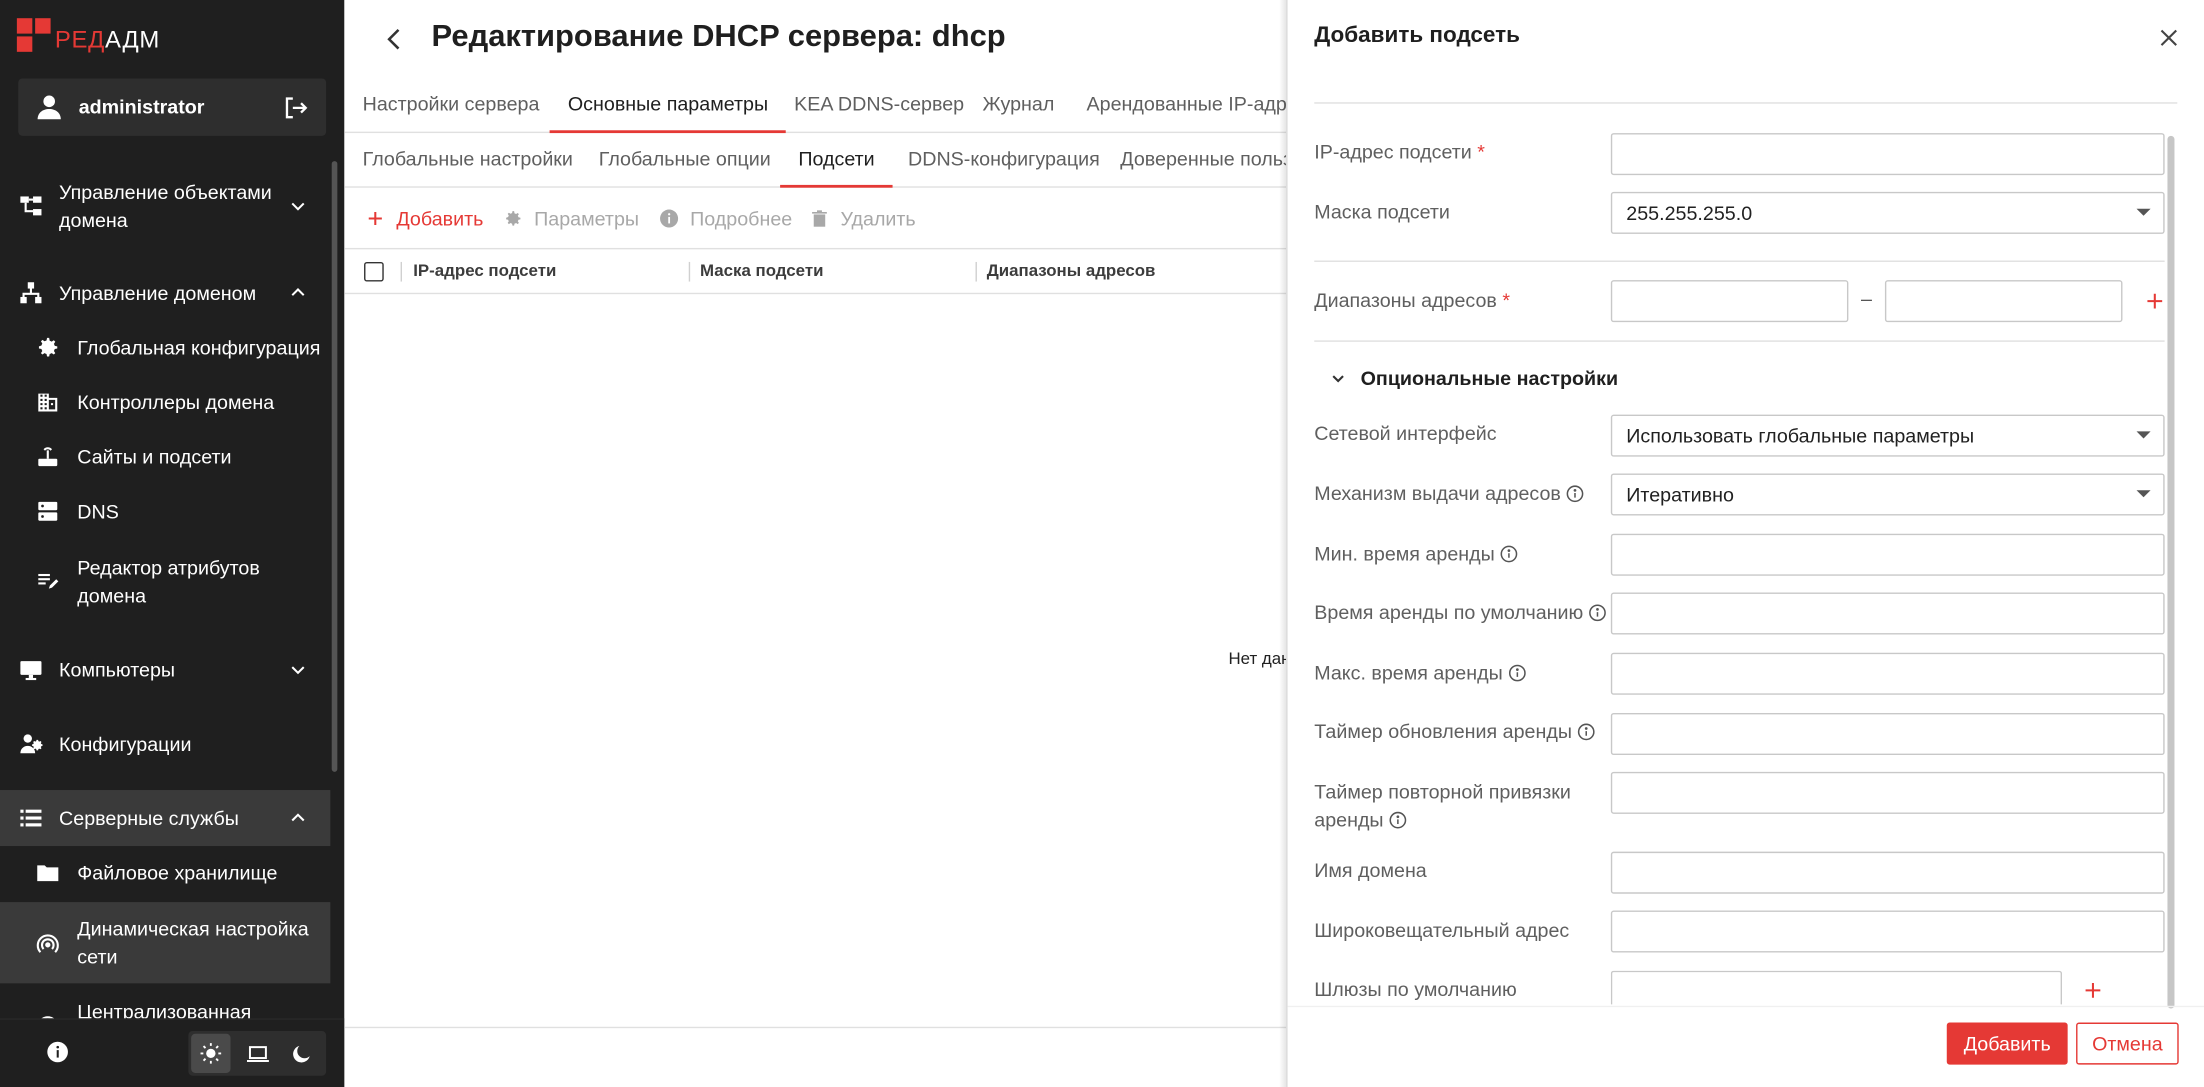 The width and height of the screenshot is (2204, 1087). I want to click on add-button-label: Добавить, so click(440, 218).